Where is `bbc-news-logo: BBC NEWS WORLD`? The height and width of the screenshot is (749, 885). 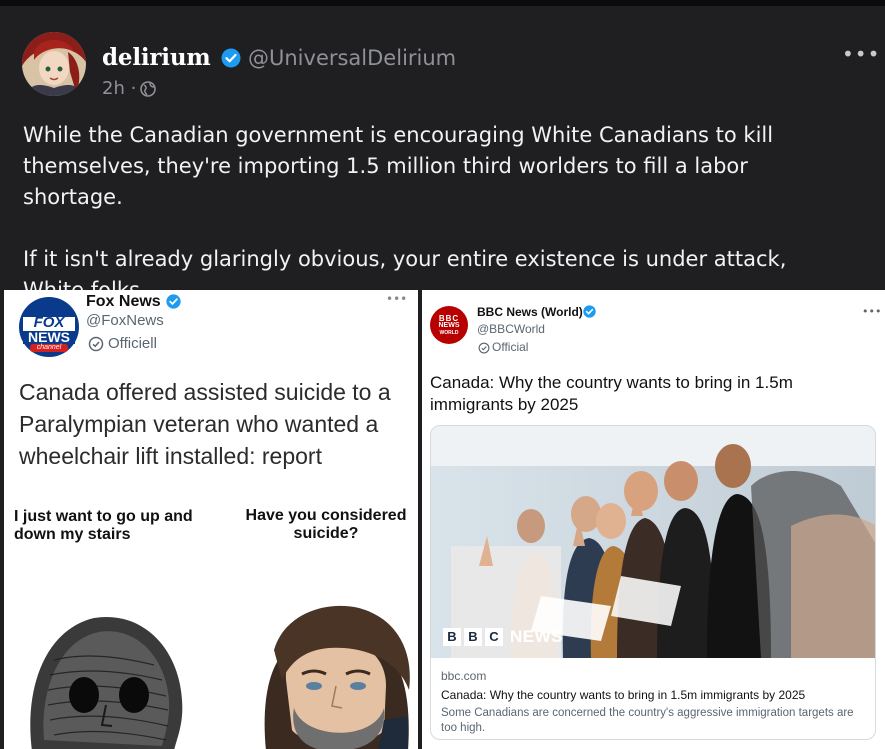
bbc-news-logo: BBC NEWS WORLD is located at coordinates (449, 325).